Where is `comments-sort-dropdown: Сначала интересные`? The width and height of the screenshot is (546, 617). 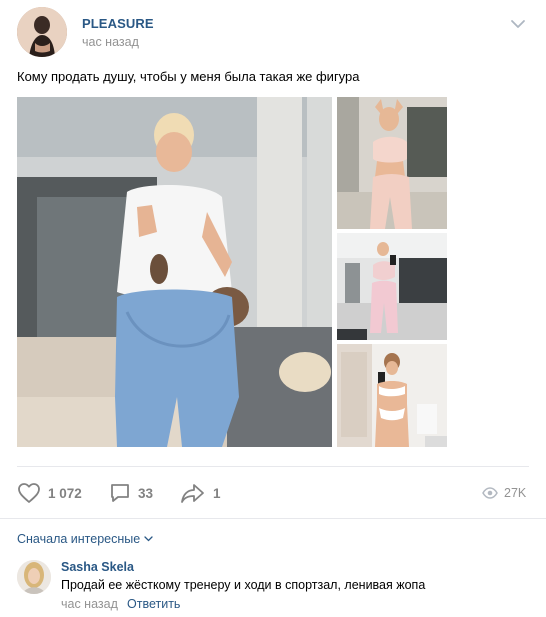
comments-sort-dropdown: Сначала интересные is located at coordinates (85, 539).